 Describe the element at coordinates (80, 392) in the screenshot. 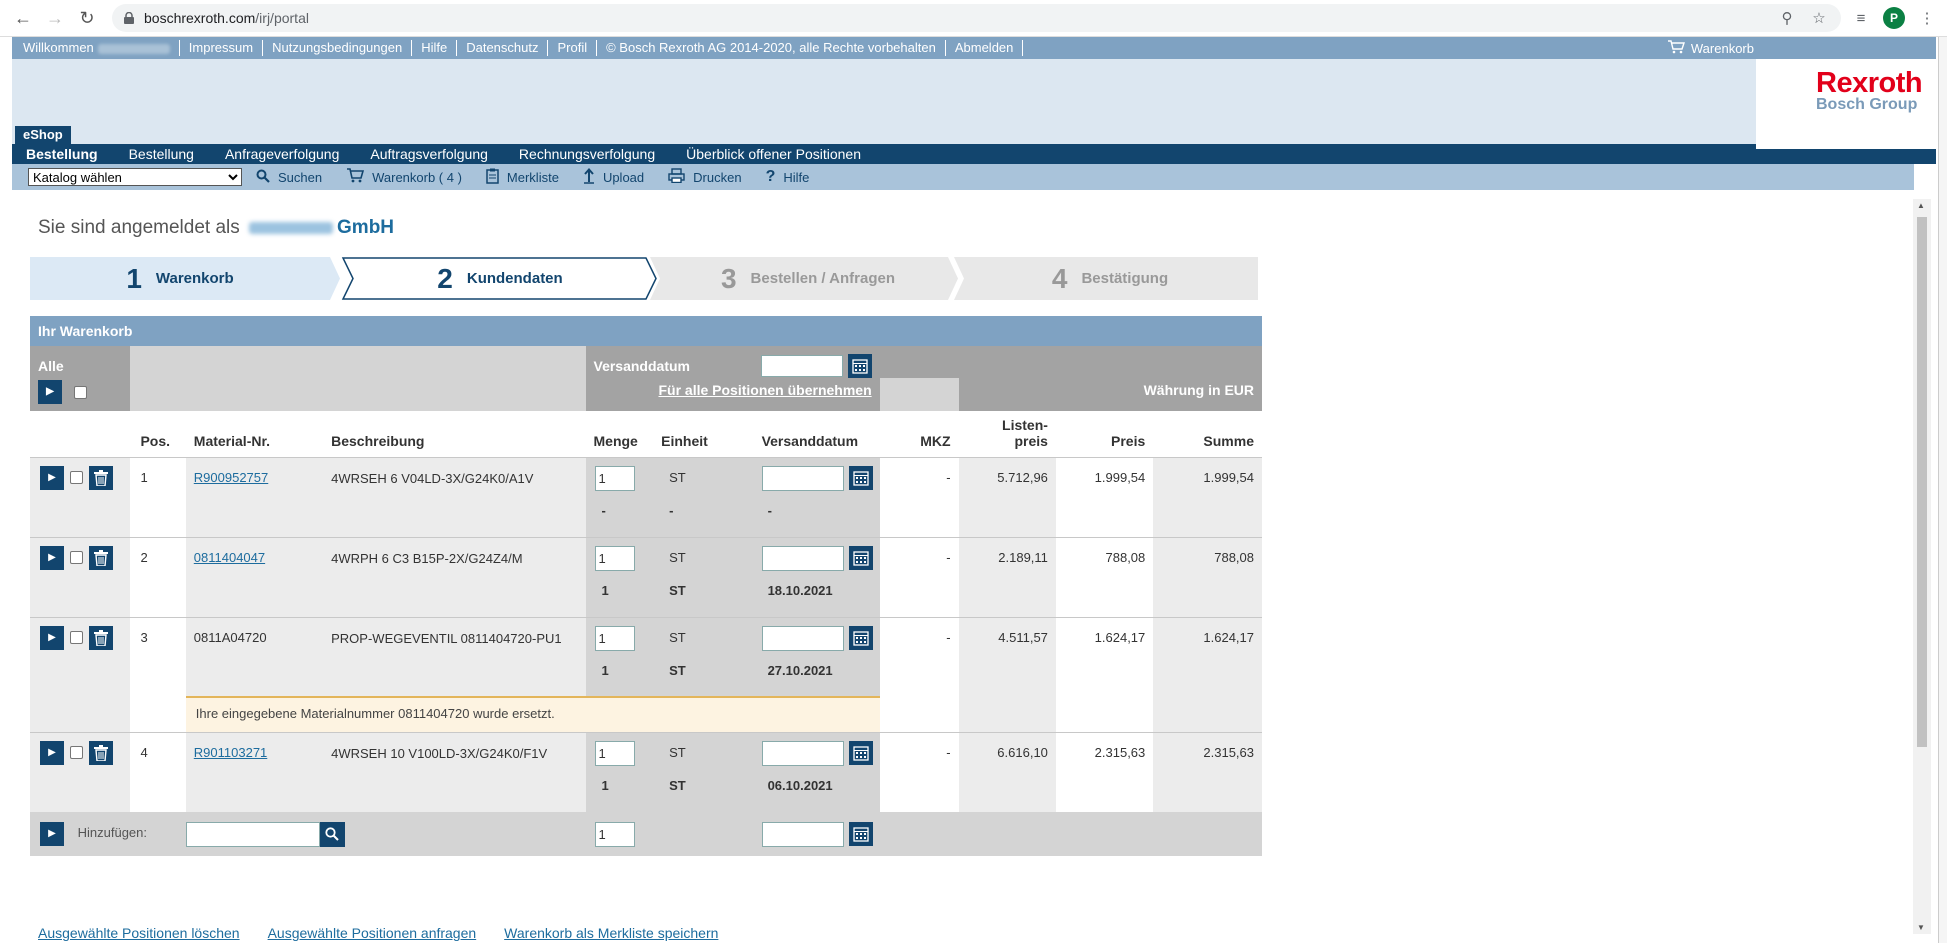

I see `select-all-checkbox` at that location.